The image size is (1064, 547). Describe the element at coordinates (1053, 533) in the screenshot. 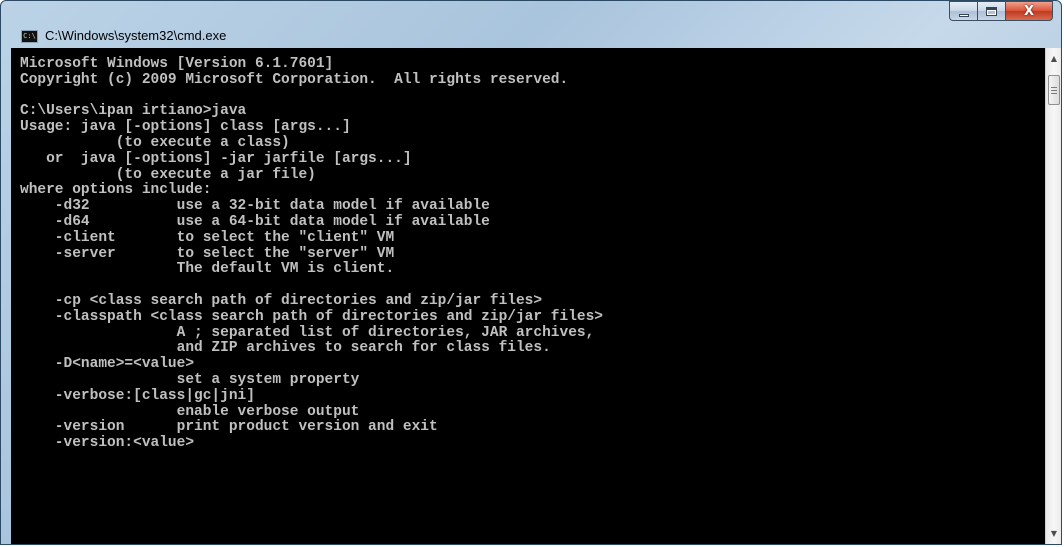

I see `scroll-down-icon: ▼` at that location.